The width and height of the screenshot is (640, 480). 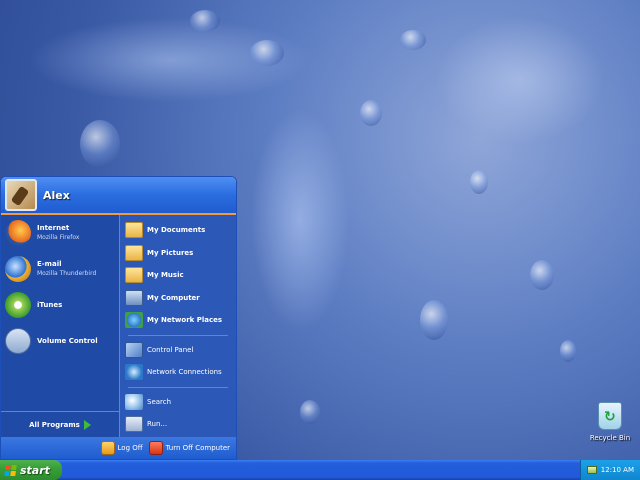 What do you see at coordinates (320, 470) in the screenshot?
I see `taskbar: start 12:10 AM` at bounding box center [320, 470].